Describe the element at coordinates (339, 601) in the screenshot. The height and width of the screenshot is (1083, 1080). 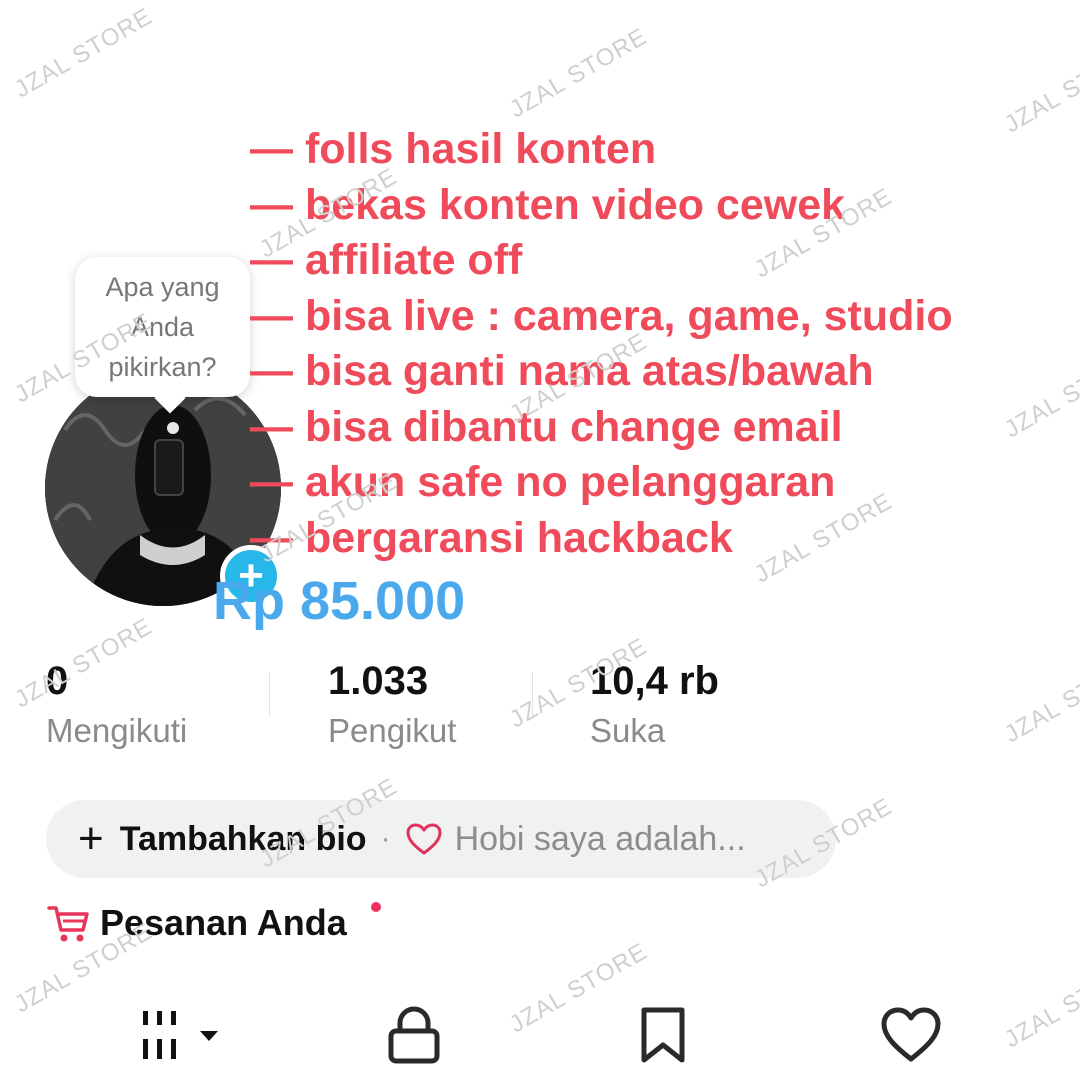
I see `price-label: Rp 85.000` at that location.